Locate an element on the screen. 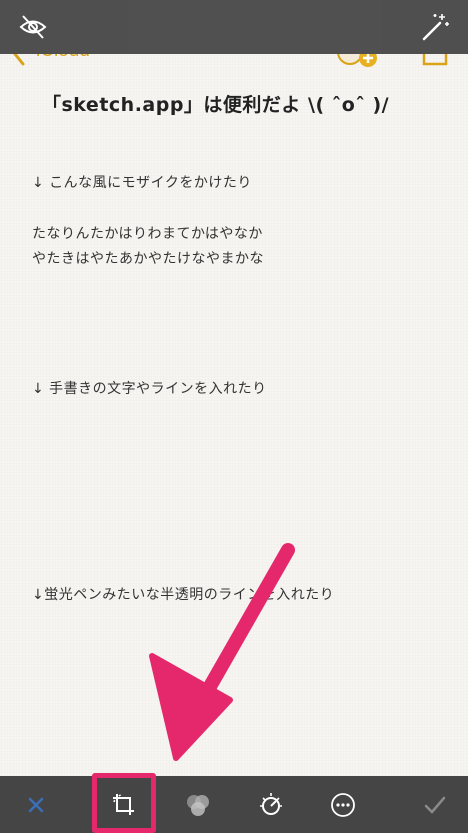 The width and height of the screenshot is (468, 833). close-icon is located at coordinates (36, 805).